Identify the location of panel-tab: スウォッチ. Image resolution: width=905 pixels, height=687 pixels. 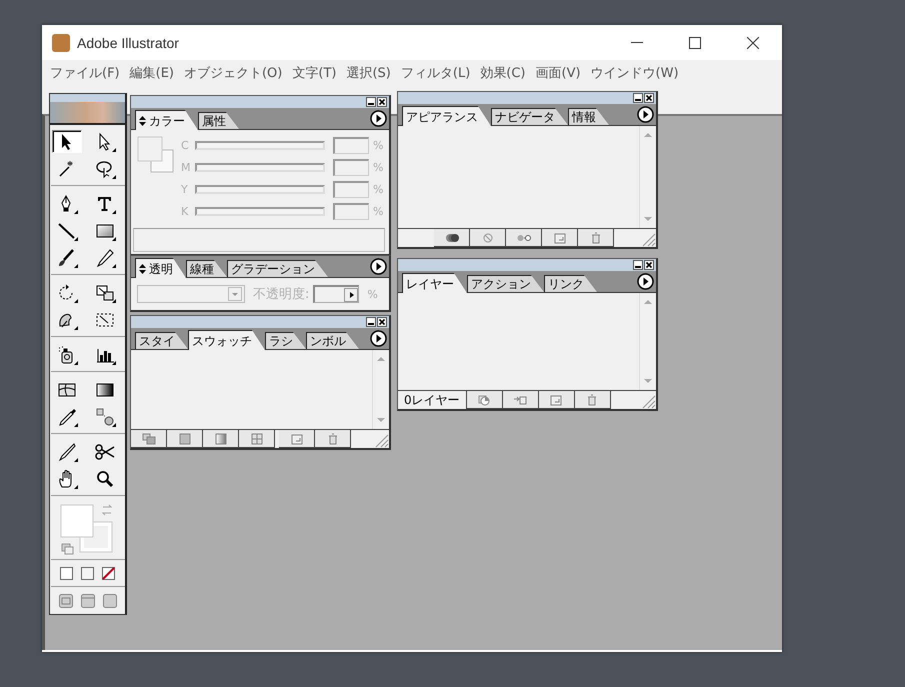
(226, 340).